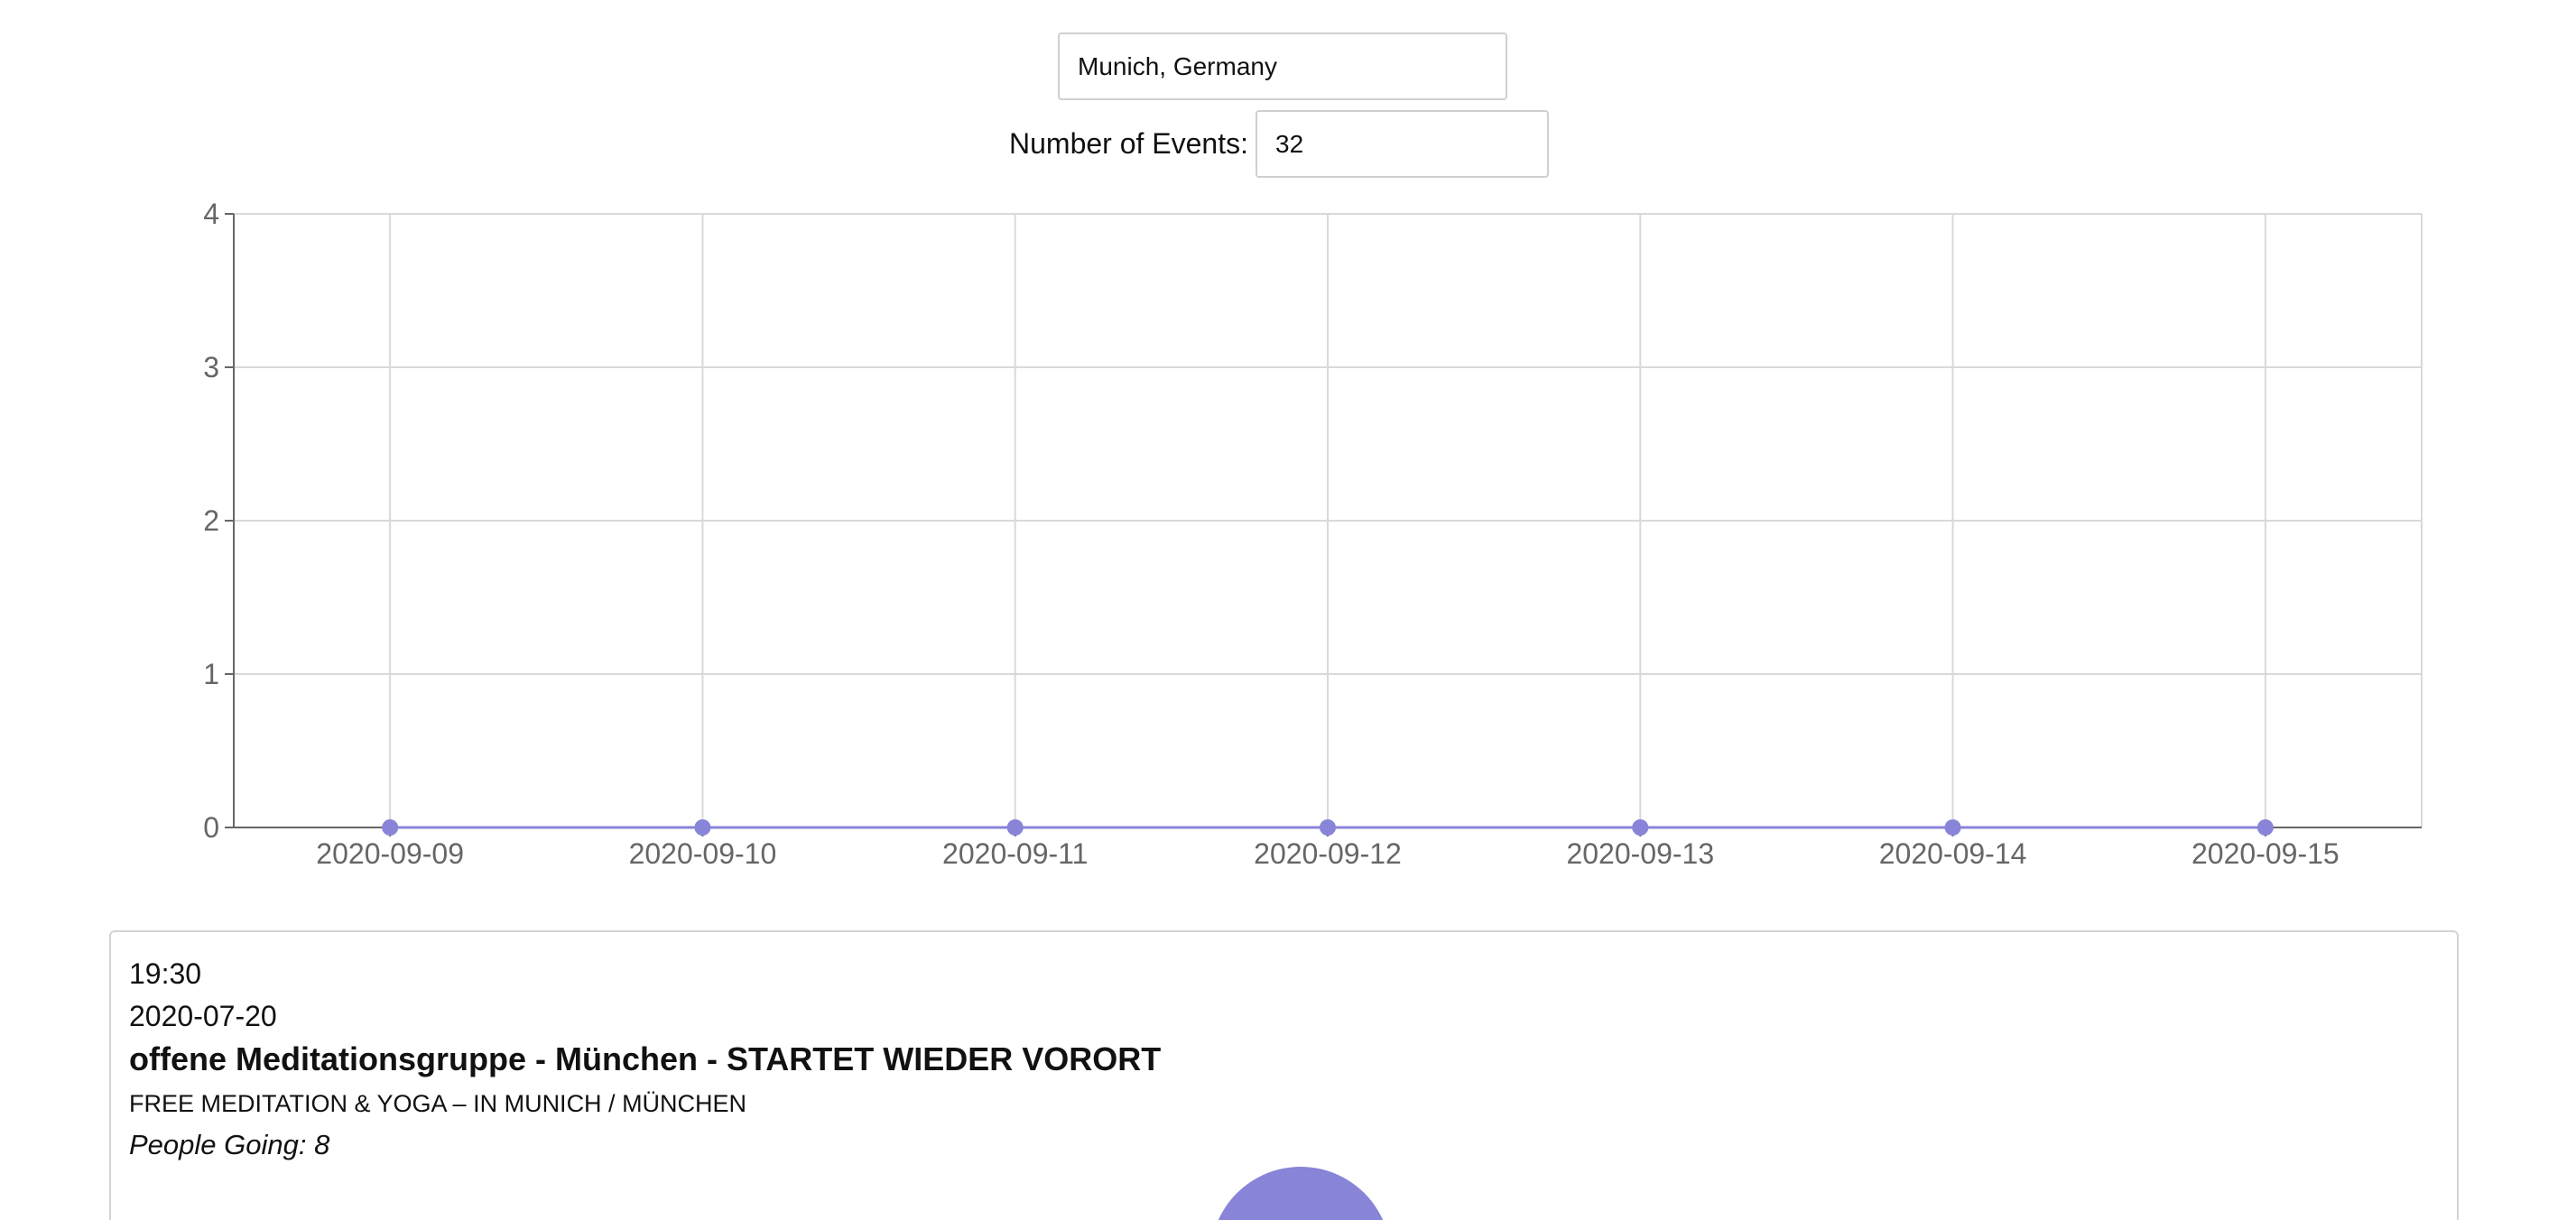 Image resolution: width=2576 pixels, height=1220 pixels. Describe the element at coordinates (1328, 853) in the screenshot. I see `x-tick-label: 2020-09-12` at that location.